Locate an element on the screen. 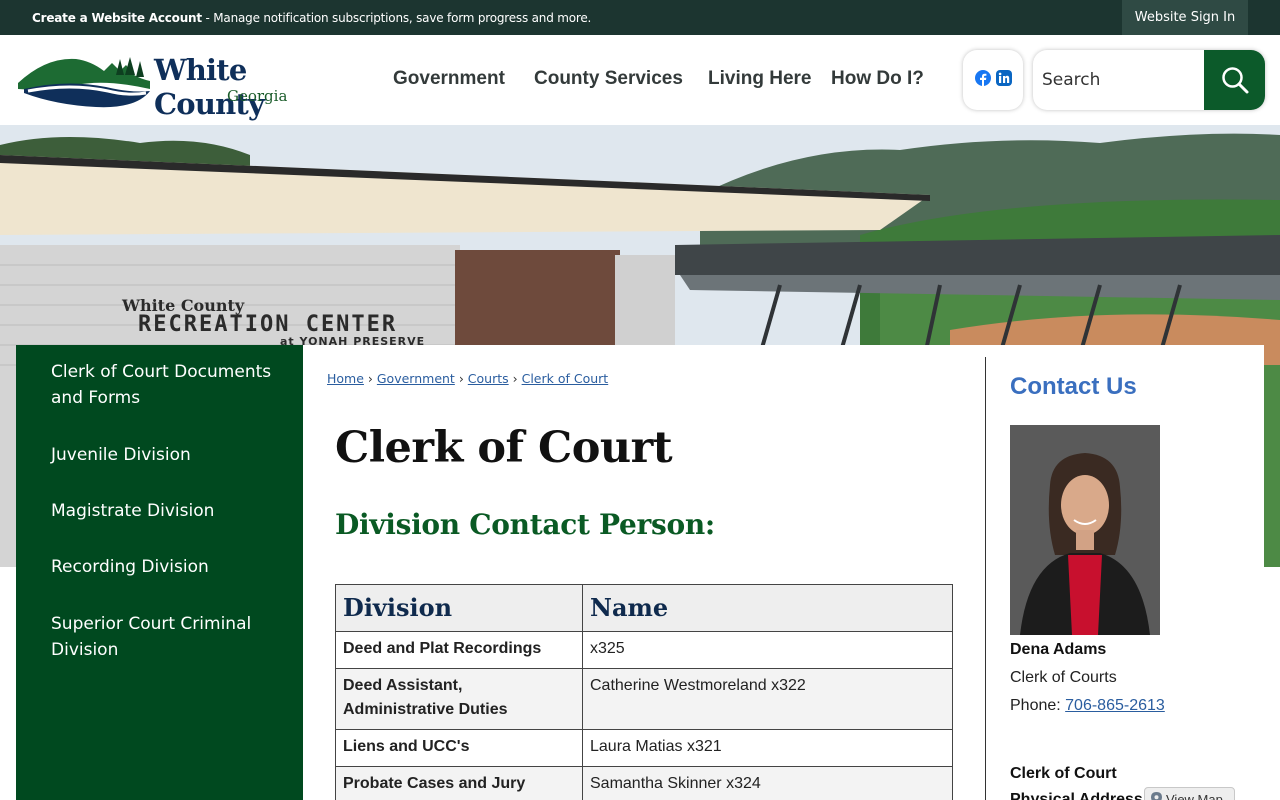  nav-government: Government is located at coordinates (449, 79).